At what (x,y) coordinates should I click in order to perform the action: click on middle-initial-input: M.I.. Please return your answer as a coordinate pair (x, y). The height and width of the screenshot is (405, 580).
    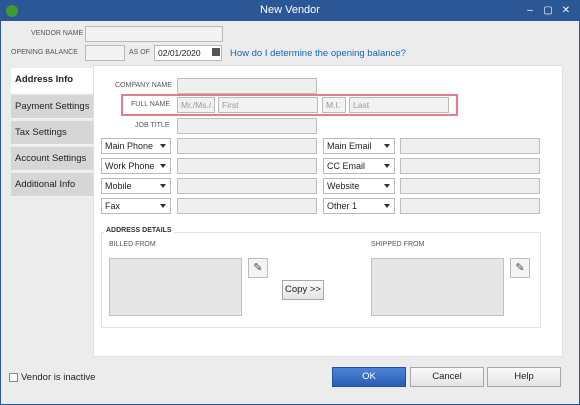
    Looking at the image, I should click on (334, 105).